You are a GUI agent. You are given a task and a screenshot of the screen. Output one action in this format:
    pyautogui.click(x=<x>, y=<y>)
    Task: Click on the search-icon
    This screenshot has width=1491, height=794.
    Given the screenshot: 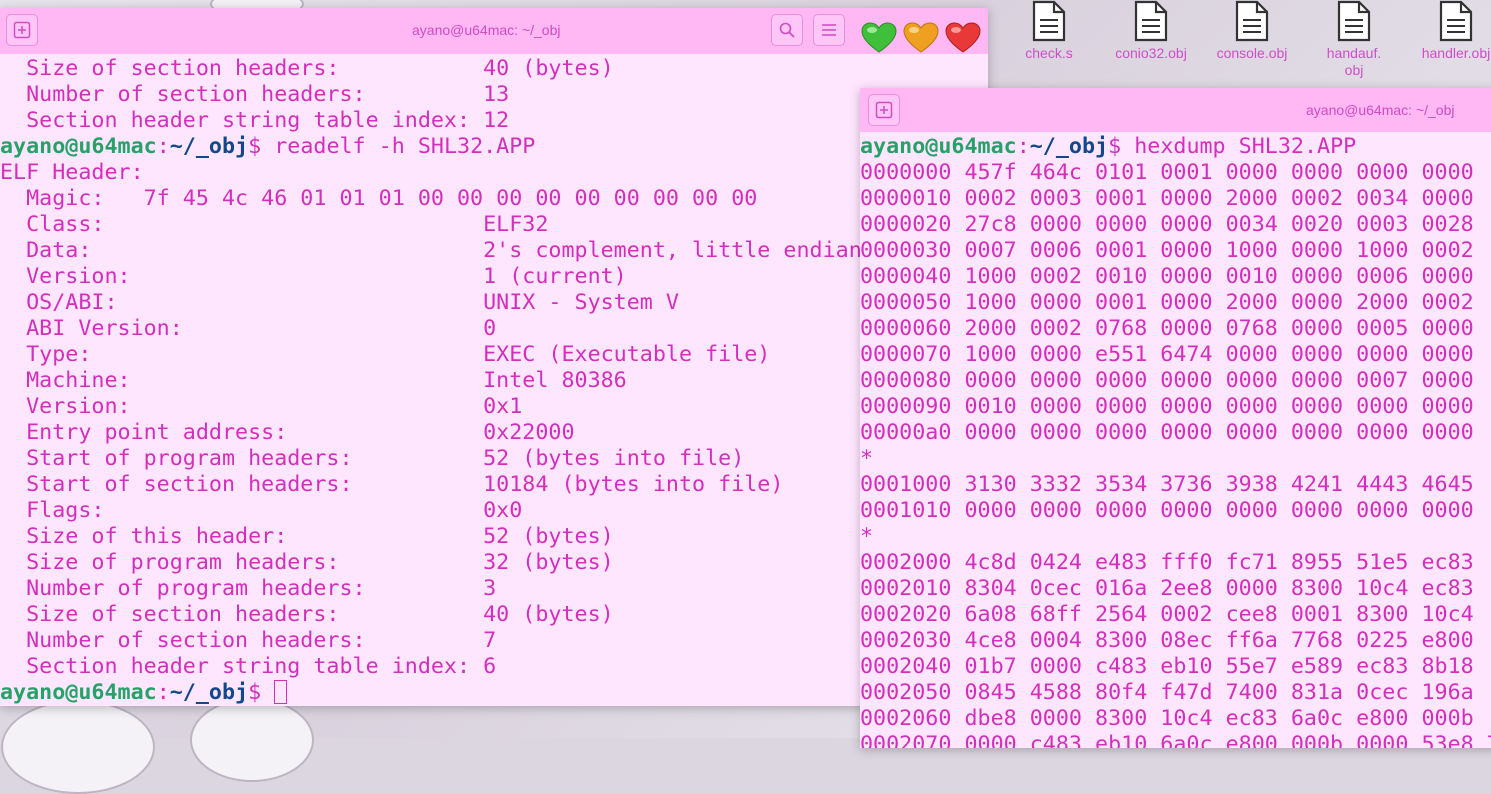 What is the action you would take?
    pyautogui.click(x=787, y=30)
    